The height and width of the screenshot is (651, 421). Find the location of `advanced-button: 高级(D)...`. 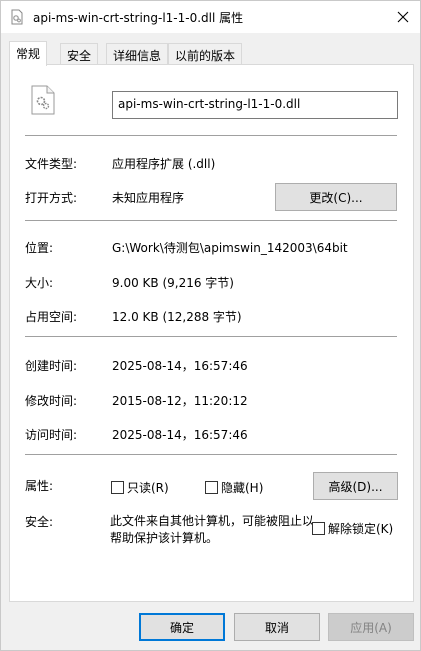

advanced-button: 高级(D)... is located at coordinates (355, 486).